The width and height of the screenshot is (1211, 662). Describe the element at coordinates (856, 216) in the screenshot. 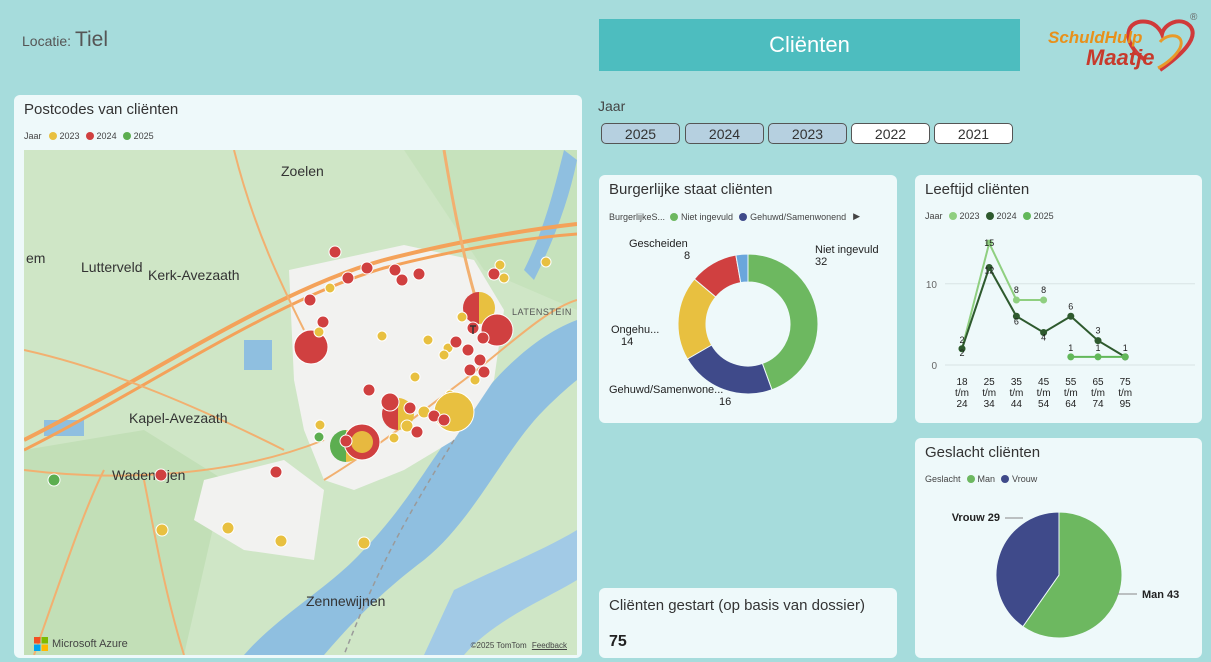

I see `legend-more-arrow-icon: ▶` at that location.